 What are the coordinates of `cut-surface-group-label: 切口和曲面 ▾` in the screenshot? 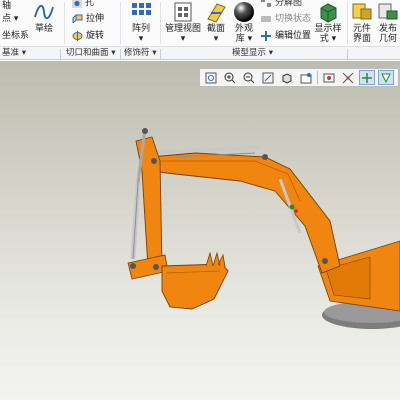 It's located at (90, 53).